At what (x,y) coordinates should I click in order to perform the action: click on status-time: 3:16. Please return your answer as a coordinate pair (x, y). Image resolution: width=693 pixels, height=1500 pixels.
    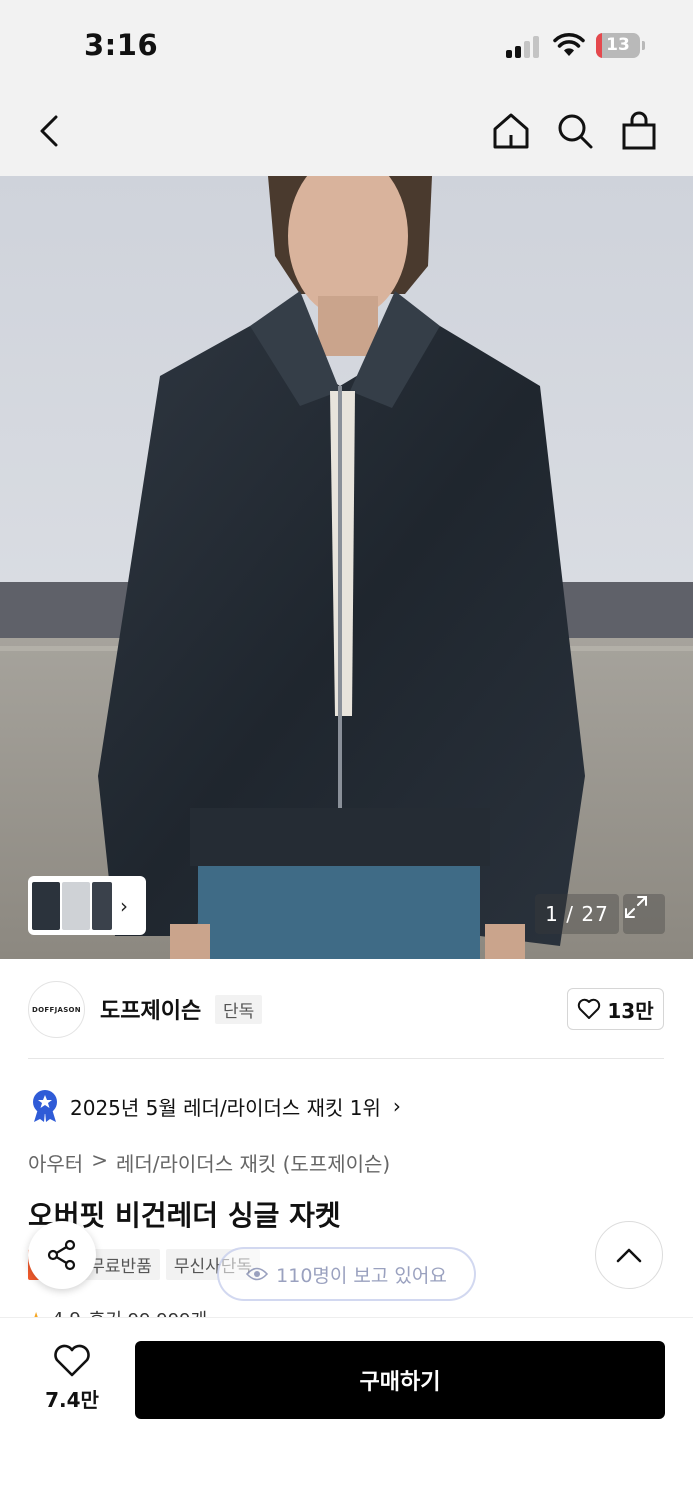
    Looking at the image, I should click on (121, 45).